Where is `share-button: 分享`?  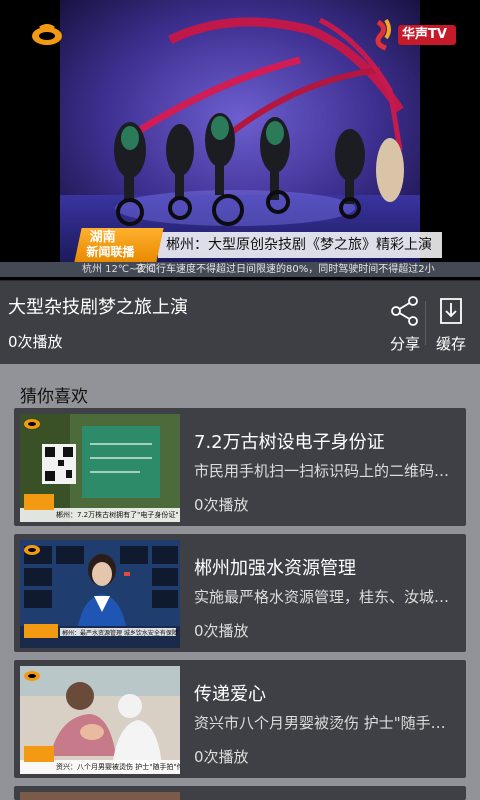
share-button: 分享 is located at coordinates (405, 324).